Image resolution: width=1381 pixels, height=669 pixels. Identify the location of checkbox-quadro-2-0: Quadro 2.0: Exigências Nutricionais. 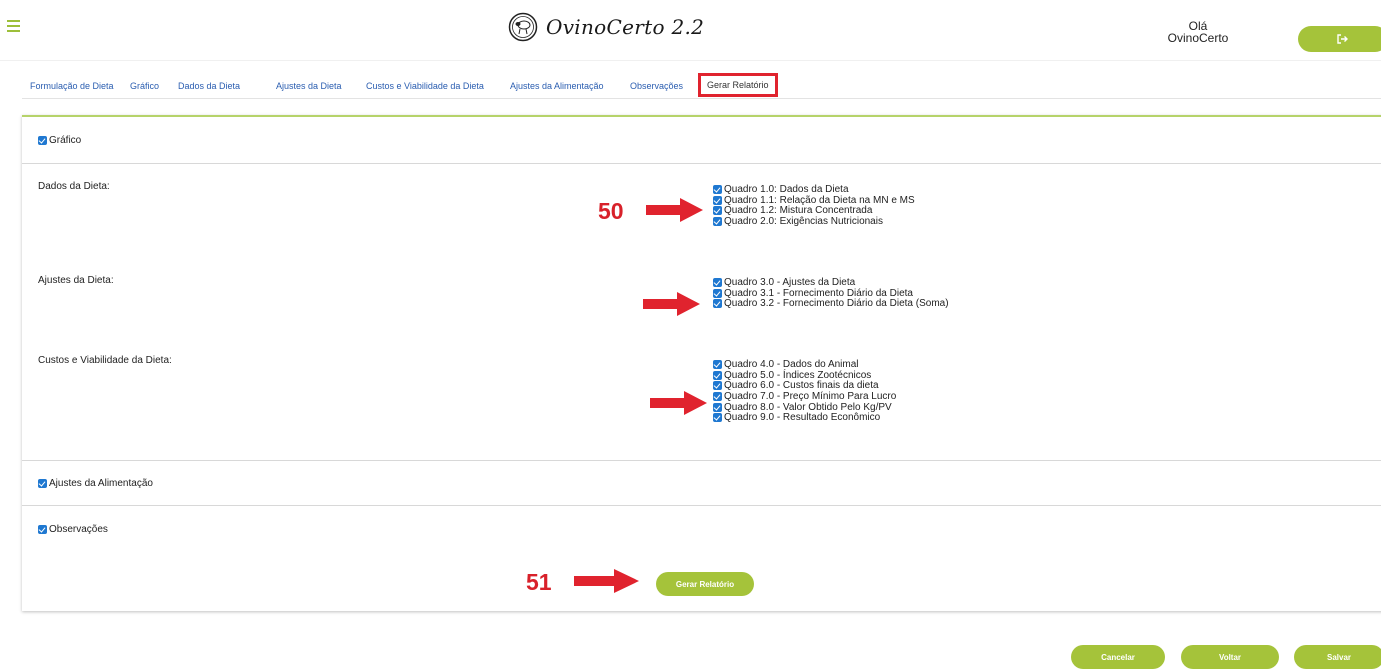
(814, 222).